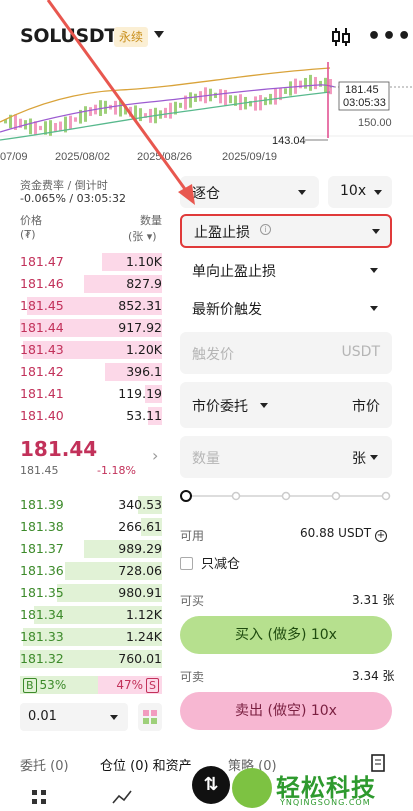 The height and width of the screenshot is (811, 413). What do you see at coordinates (140, 570) in the screenshot?
I see `row-qty: 728.06` at bounding box center [140, 570].